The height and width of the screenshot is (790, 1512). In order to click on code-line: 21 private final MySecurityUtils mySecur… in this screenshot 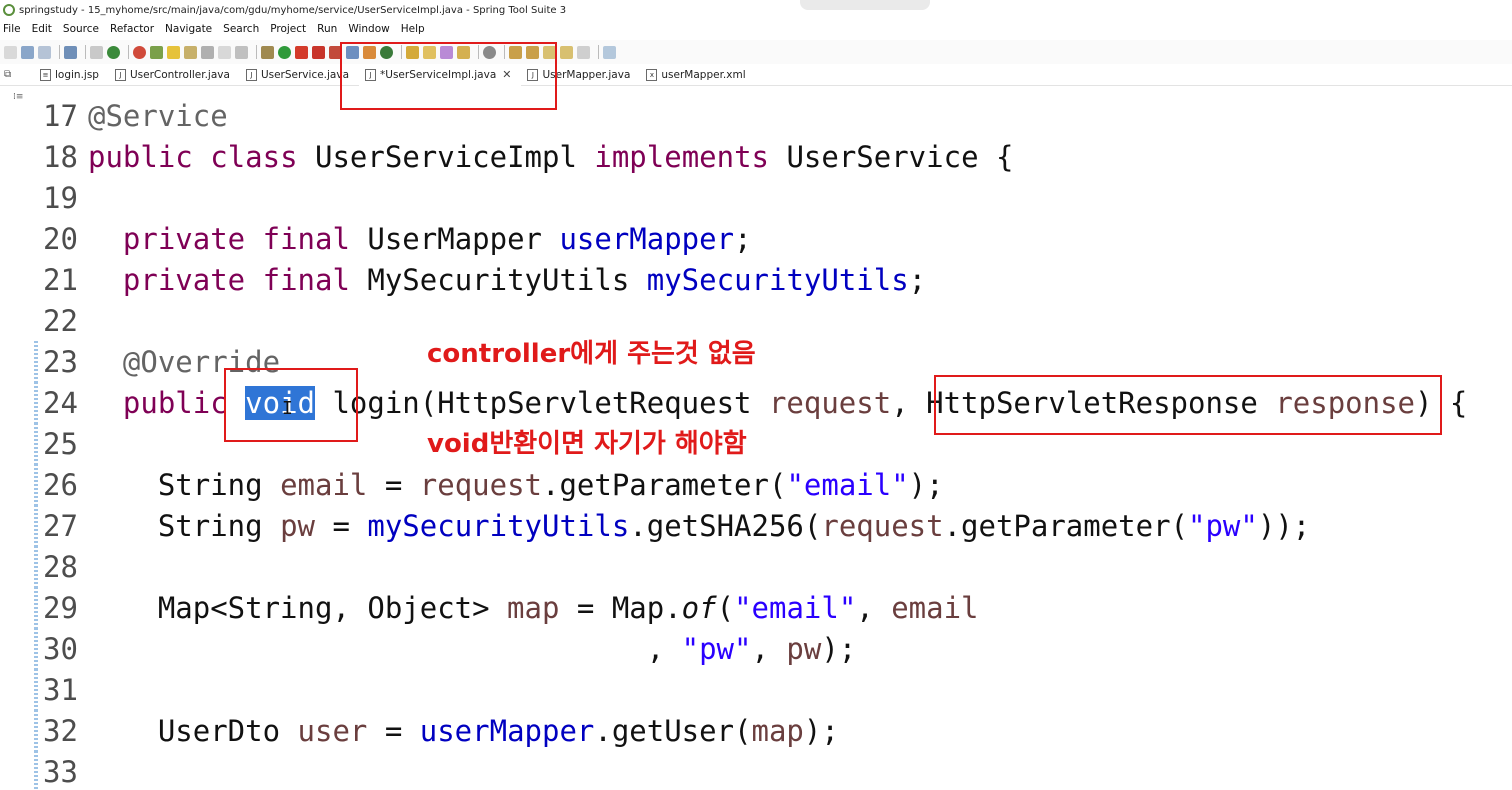, I will do `click(773, 279)`.